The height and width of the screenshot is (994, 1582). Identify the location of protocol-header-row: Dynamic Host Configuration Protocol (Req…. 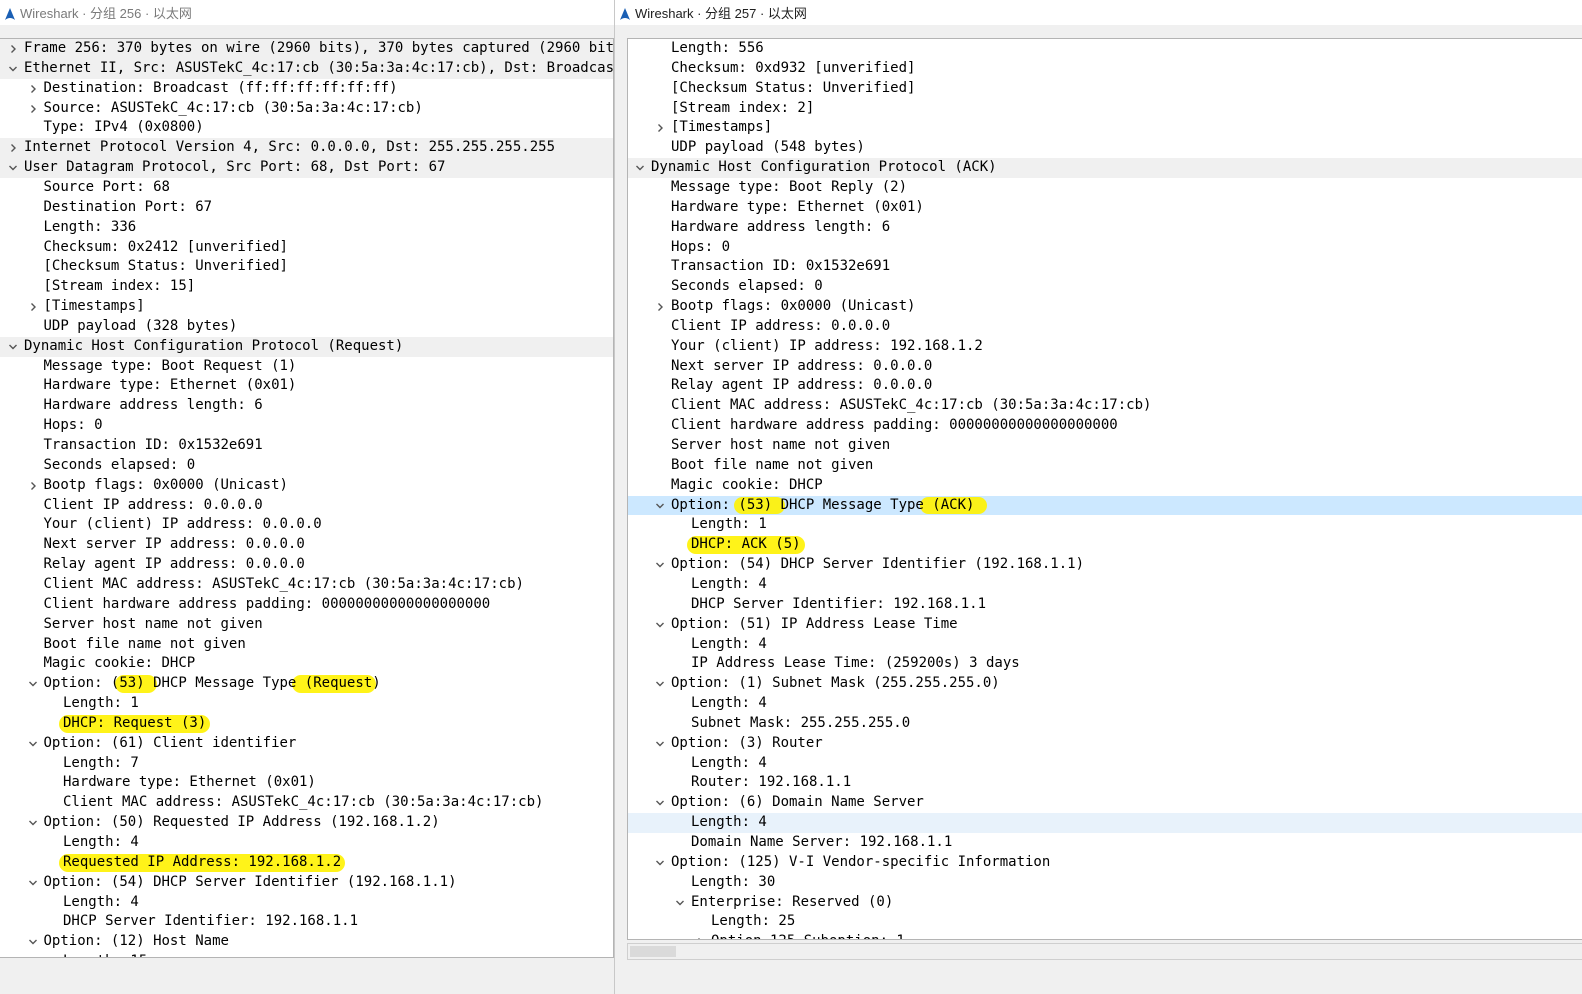
(306, 346).